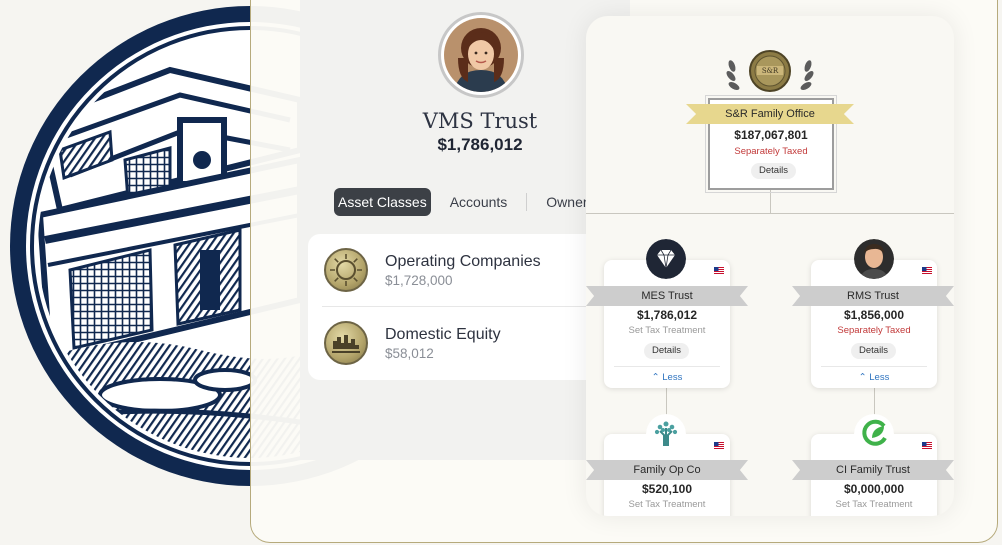  Describe the element at coordinates (771, 135) in the screenshot. I see `root-value: $187,067,801` at that location.